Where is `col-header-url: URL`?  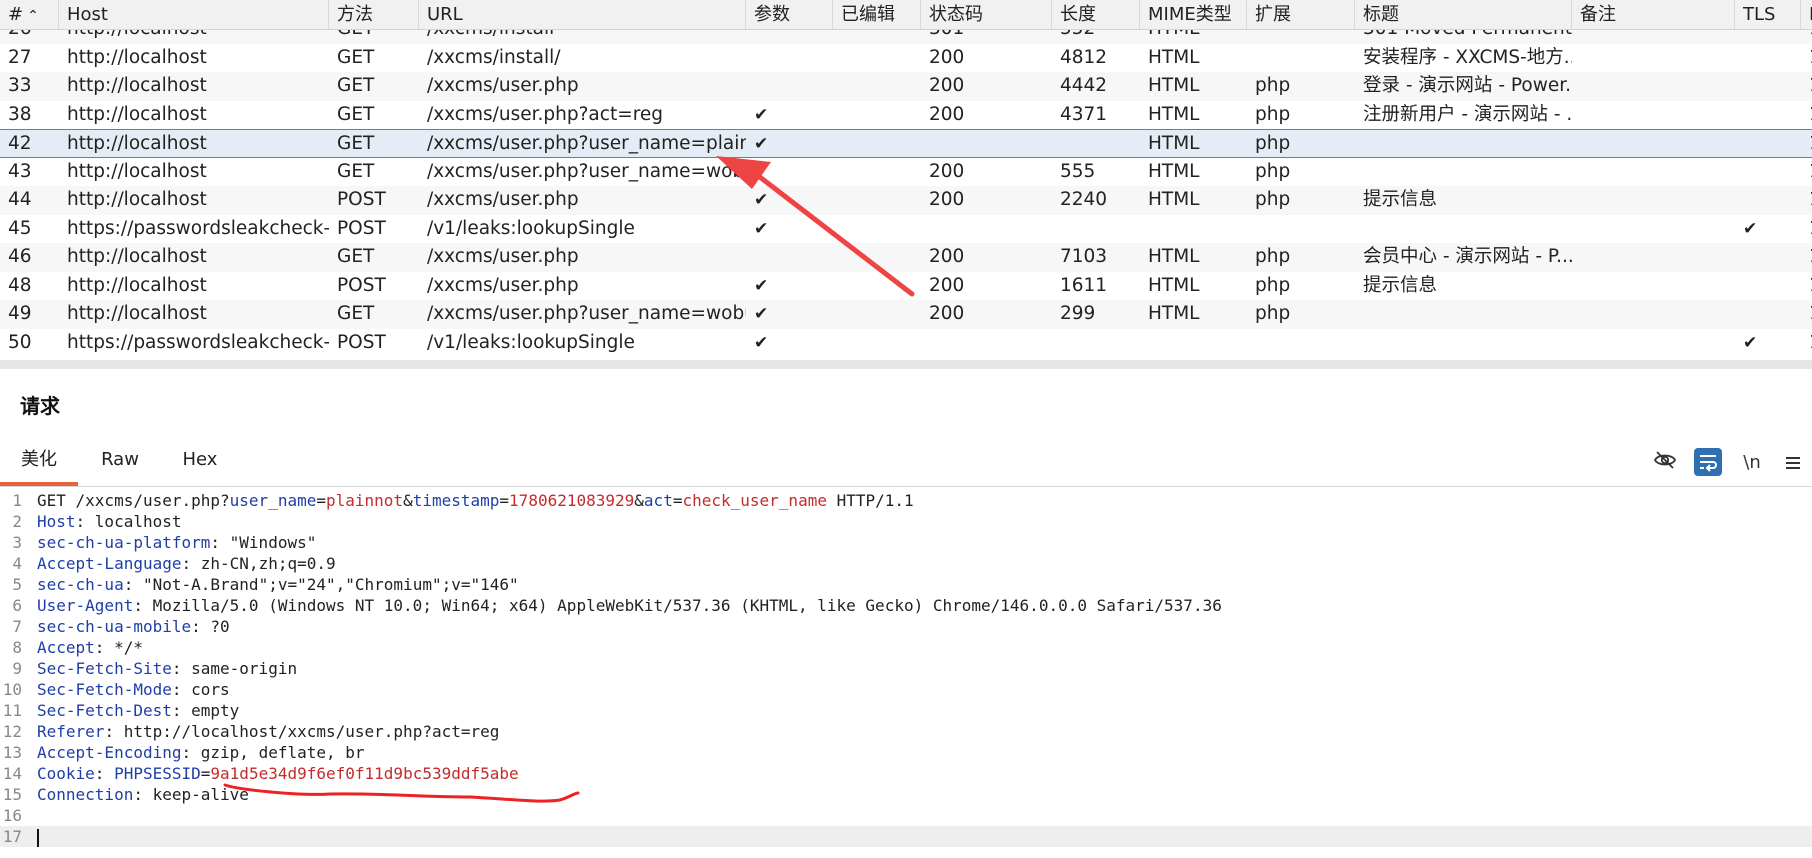 col-header-url: URL is located at coordinates (582, 14).